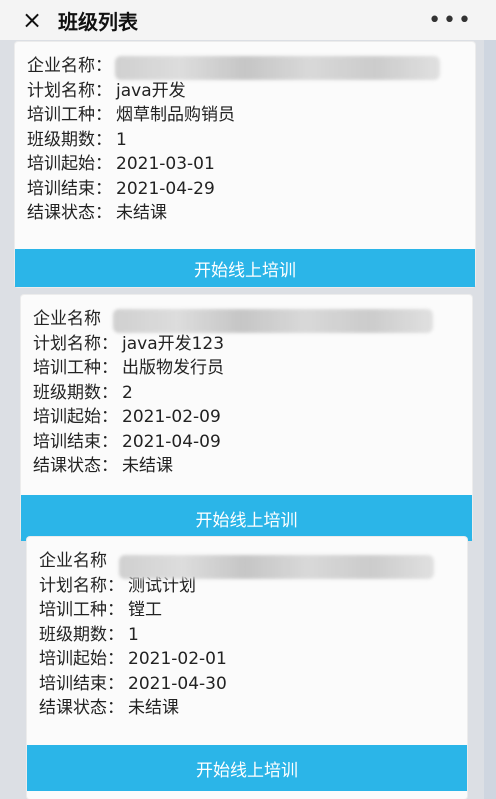 The height and width of the screenshot is (799, 496). Describe the element at coordinates (177, 683) in the screenshot. I see `end-date-value: 2021-04-30` at that location.